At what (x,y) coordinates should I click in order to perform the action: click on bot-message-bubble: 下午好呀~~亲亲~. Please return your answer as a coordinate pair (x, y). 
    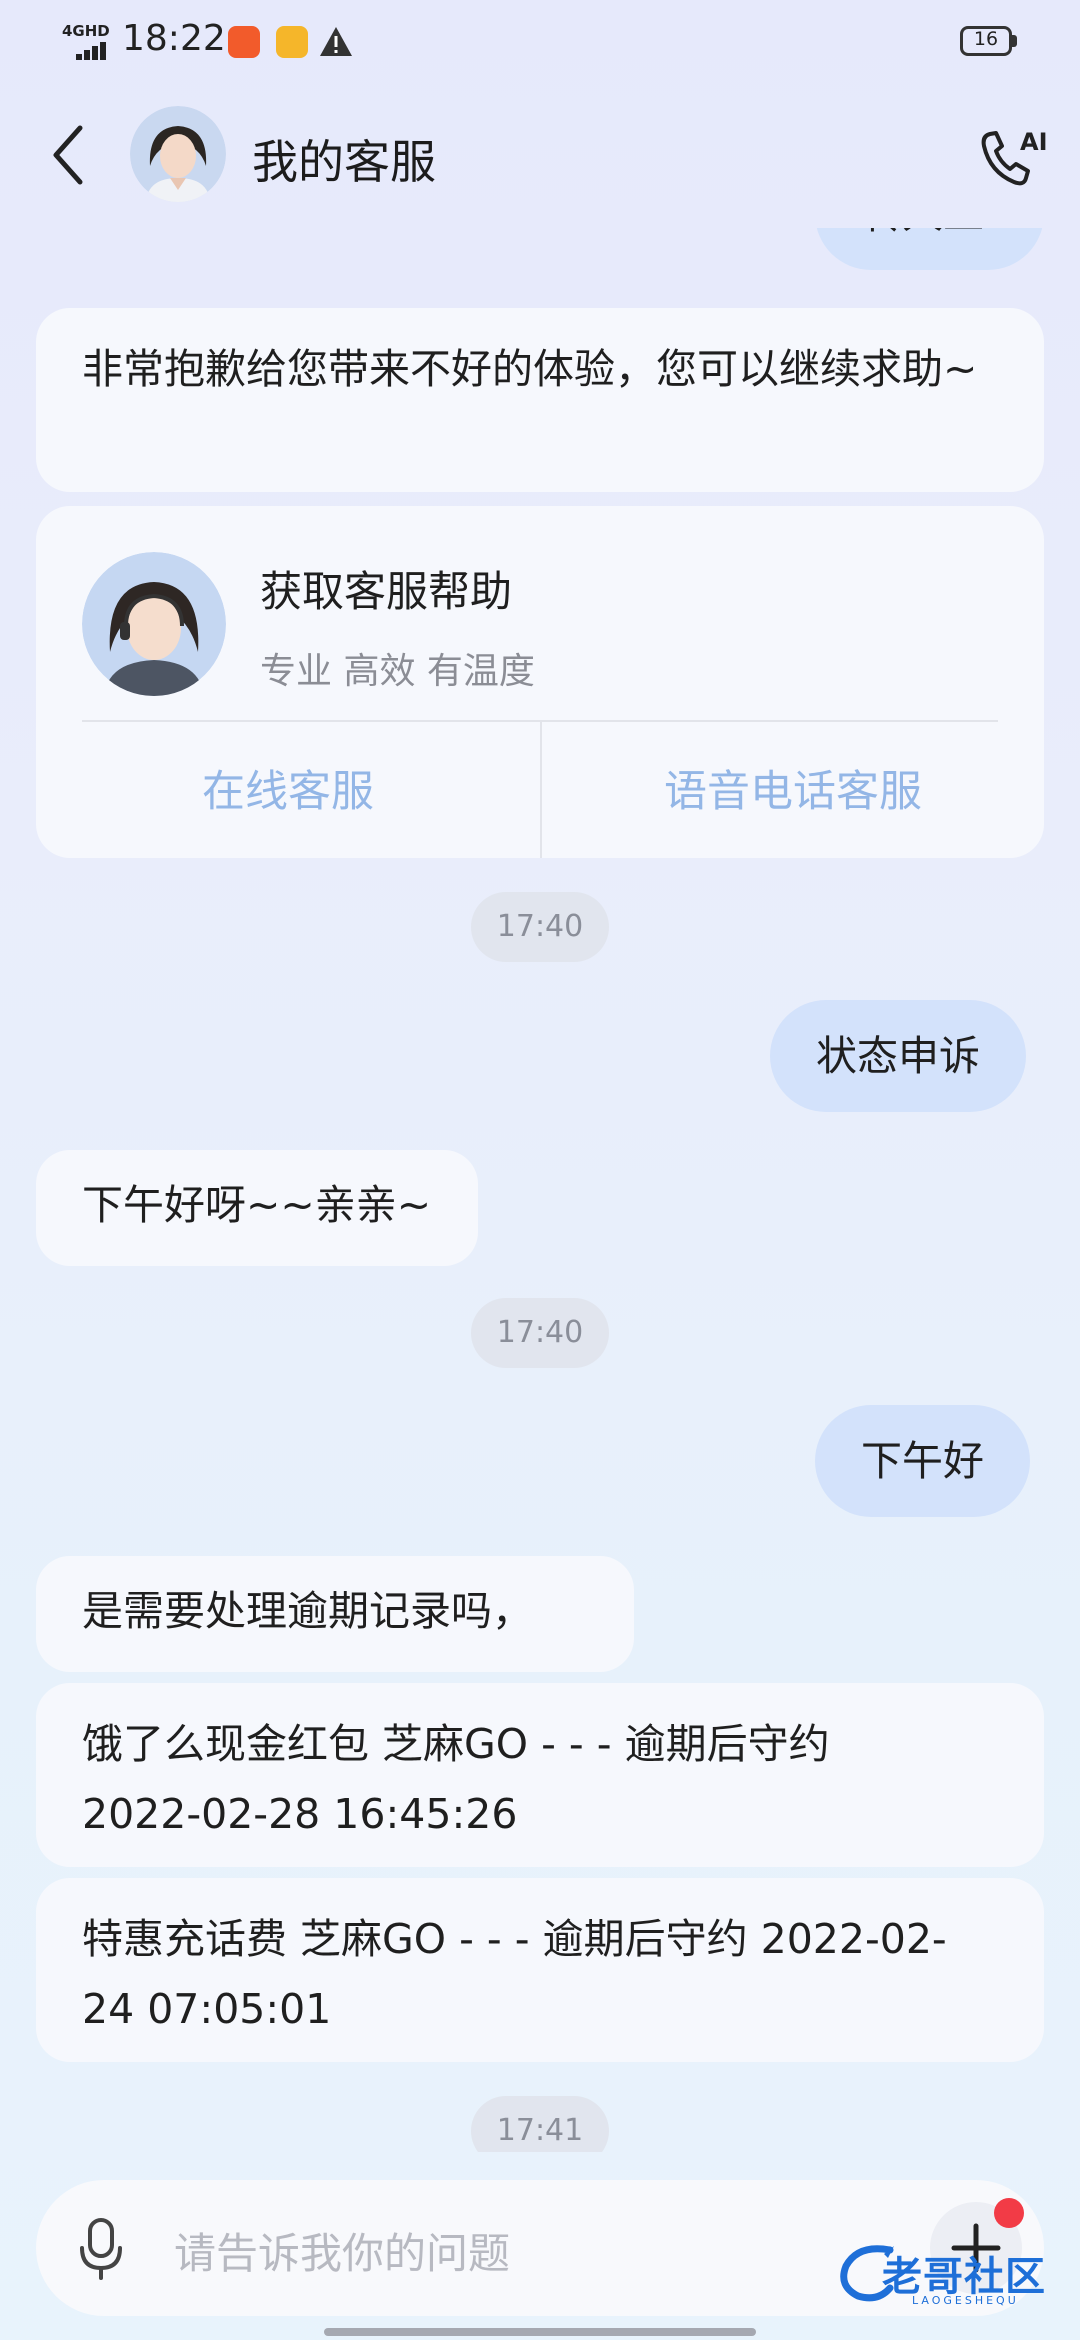
    Looking at the image, I should click on (257, 1208).